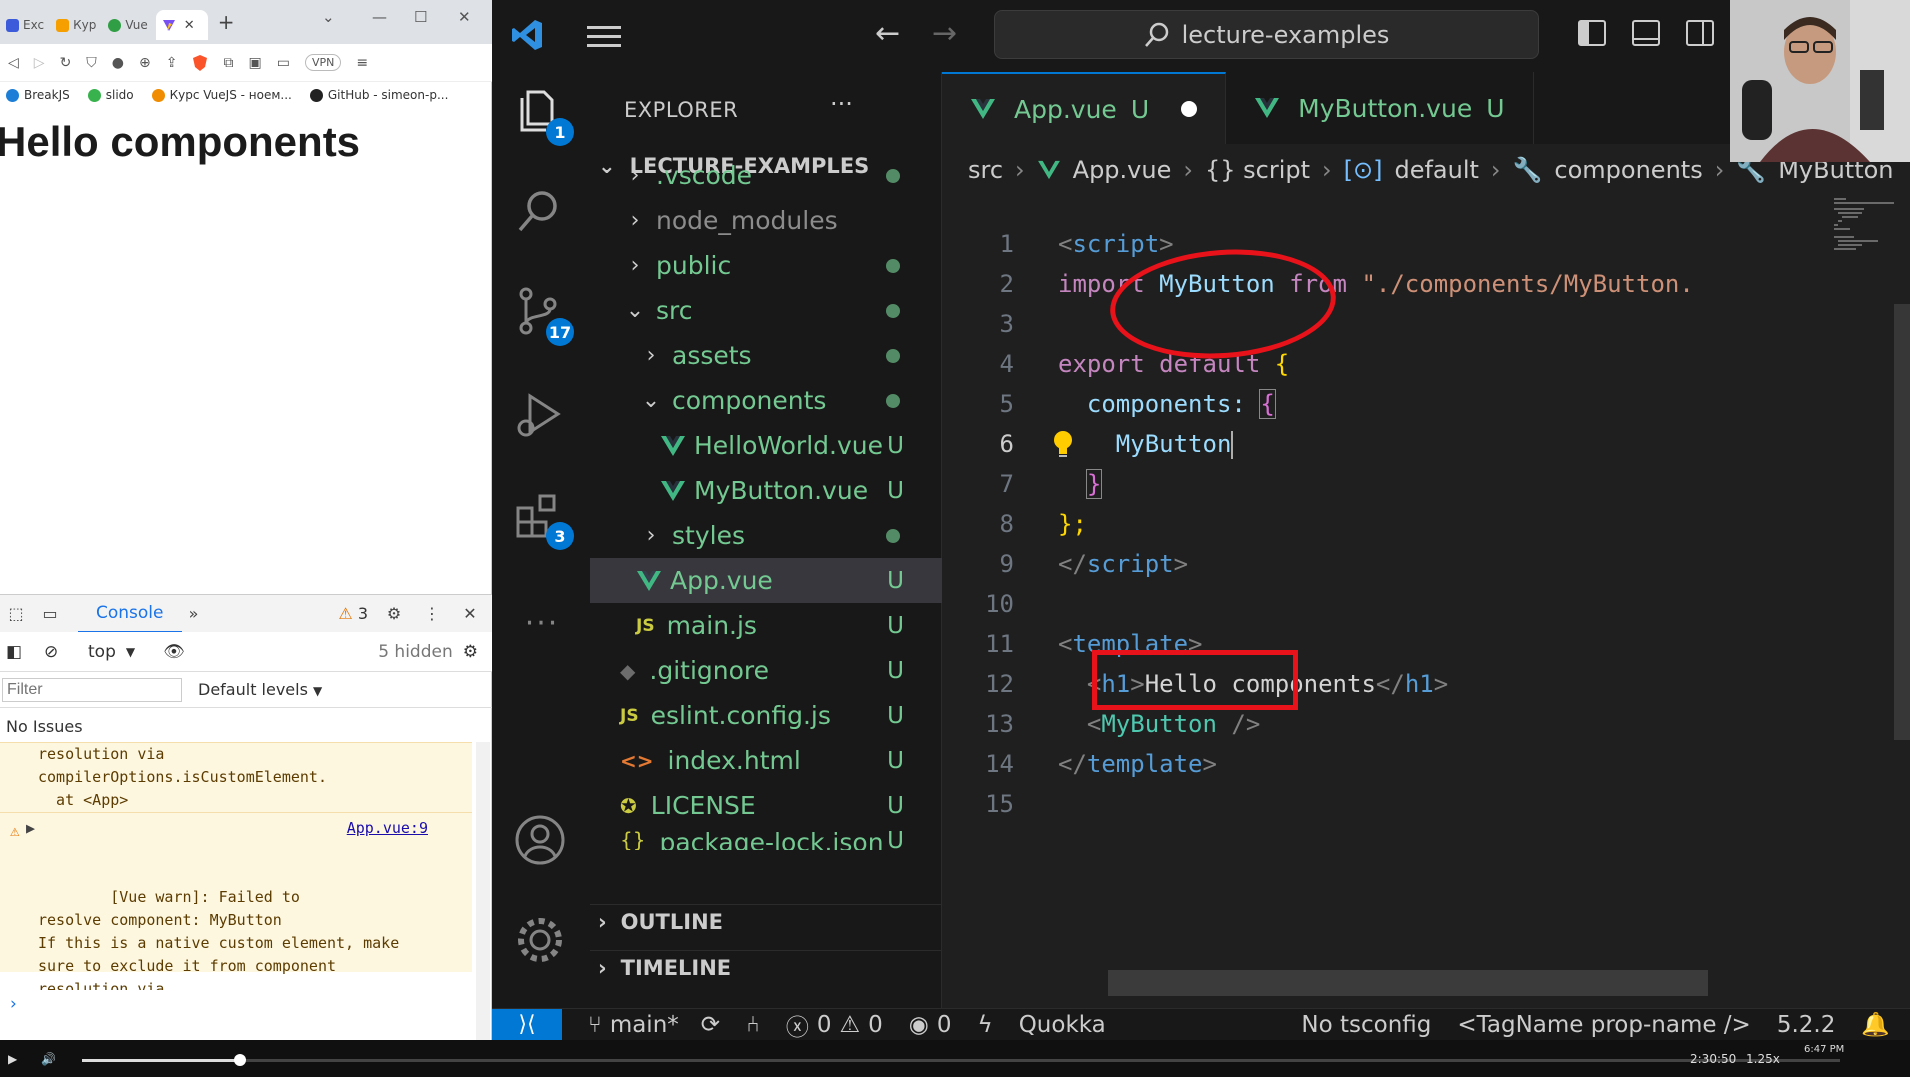 The image size is (1910, 1077). What do you see at coordinates (48, 1059) in the screenshot?
I see `volume-icon: 🔊` at bounding box center [48, 1059].